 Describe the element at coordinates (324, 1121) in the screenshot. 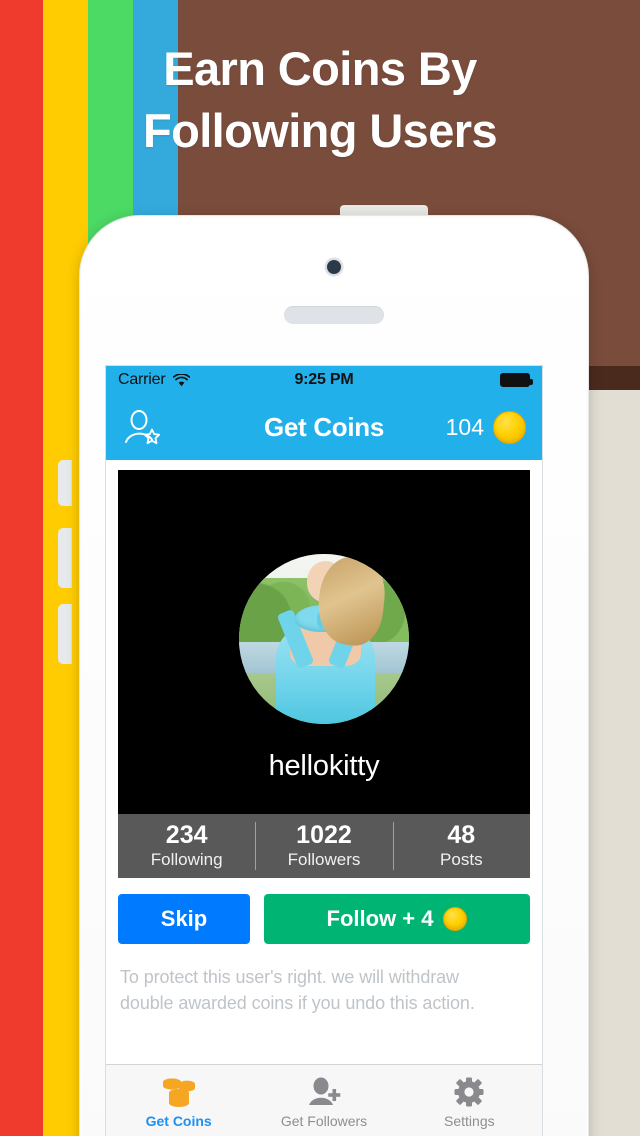

I see `tab-get-followers-label: Get Followers` at that location.